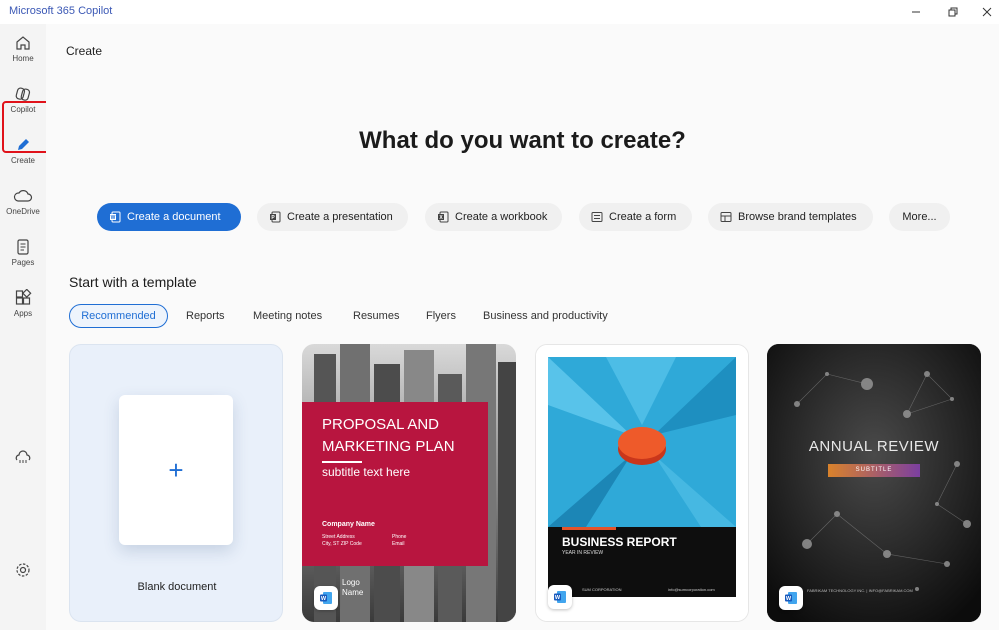 The width and height of the screenshot is (999, 630). Describe the element at coordinates (545, 316) in the screenshot. I see `tab-business-and-productivity: Business and productivity` at that location.